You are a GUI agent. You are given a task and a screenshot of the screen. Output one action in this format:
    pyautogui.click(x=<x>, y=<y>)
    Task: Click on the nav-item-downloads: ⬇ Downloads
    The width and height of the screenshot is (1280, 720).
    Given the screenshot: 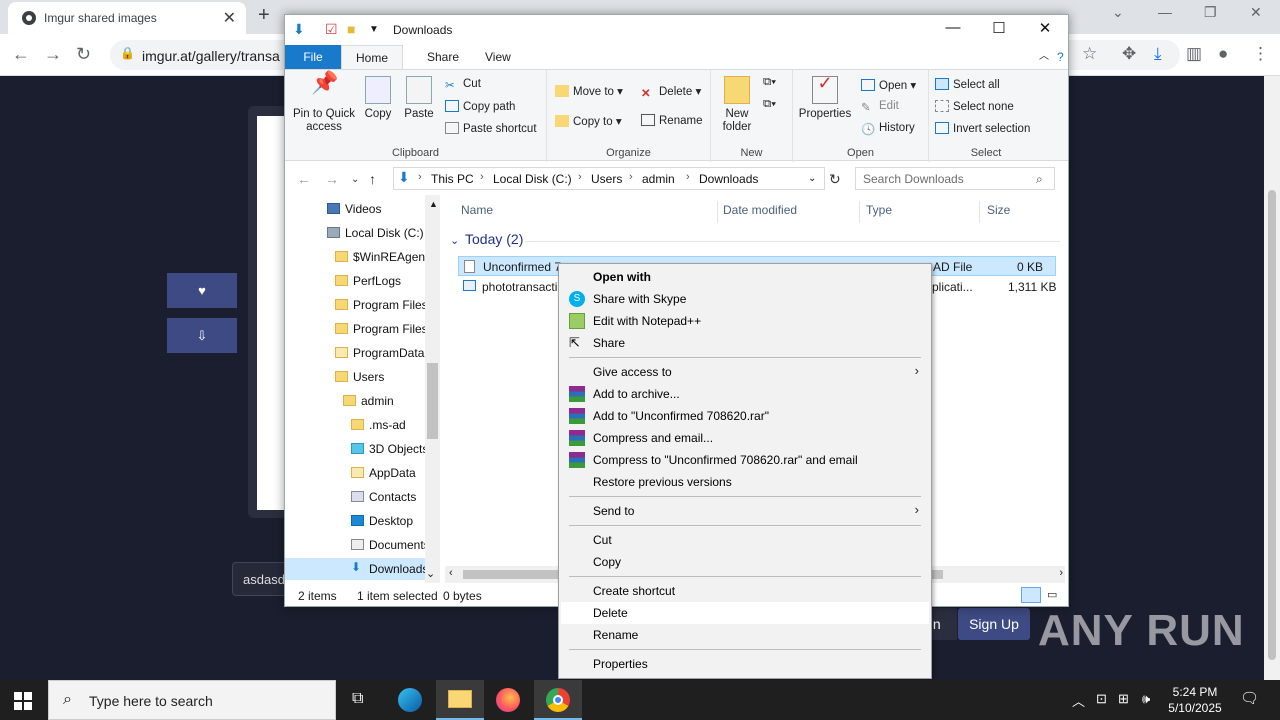 What is the action you would take?
    pyautogui.click(x=389, y=568)
    